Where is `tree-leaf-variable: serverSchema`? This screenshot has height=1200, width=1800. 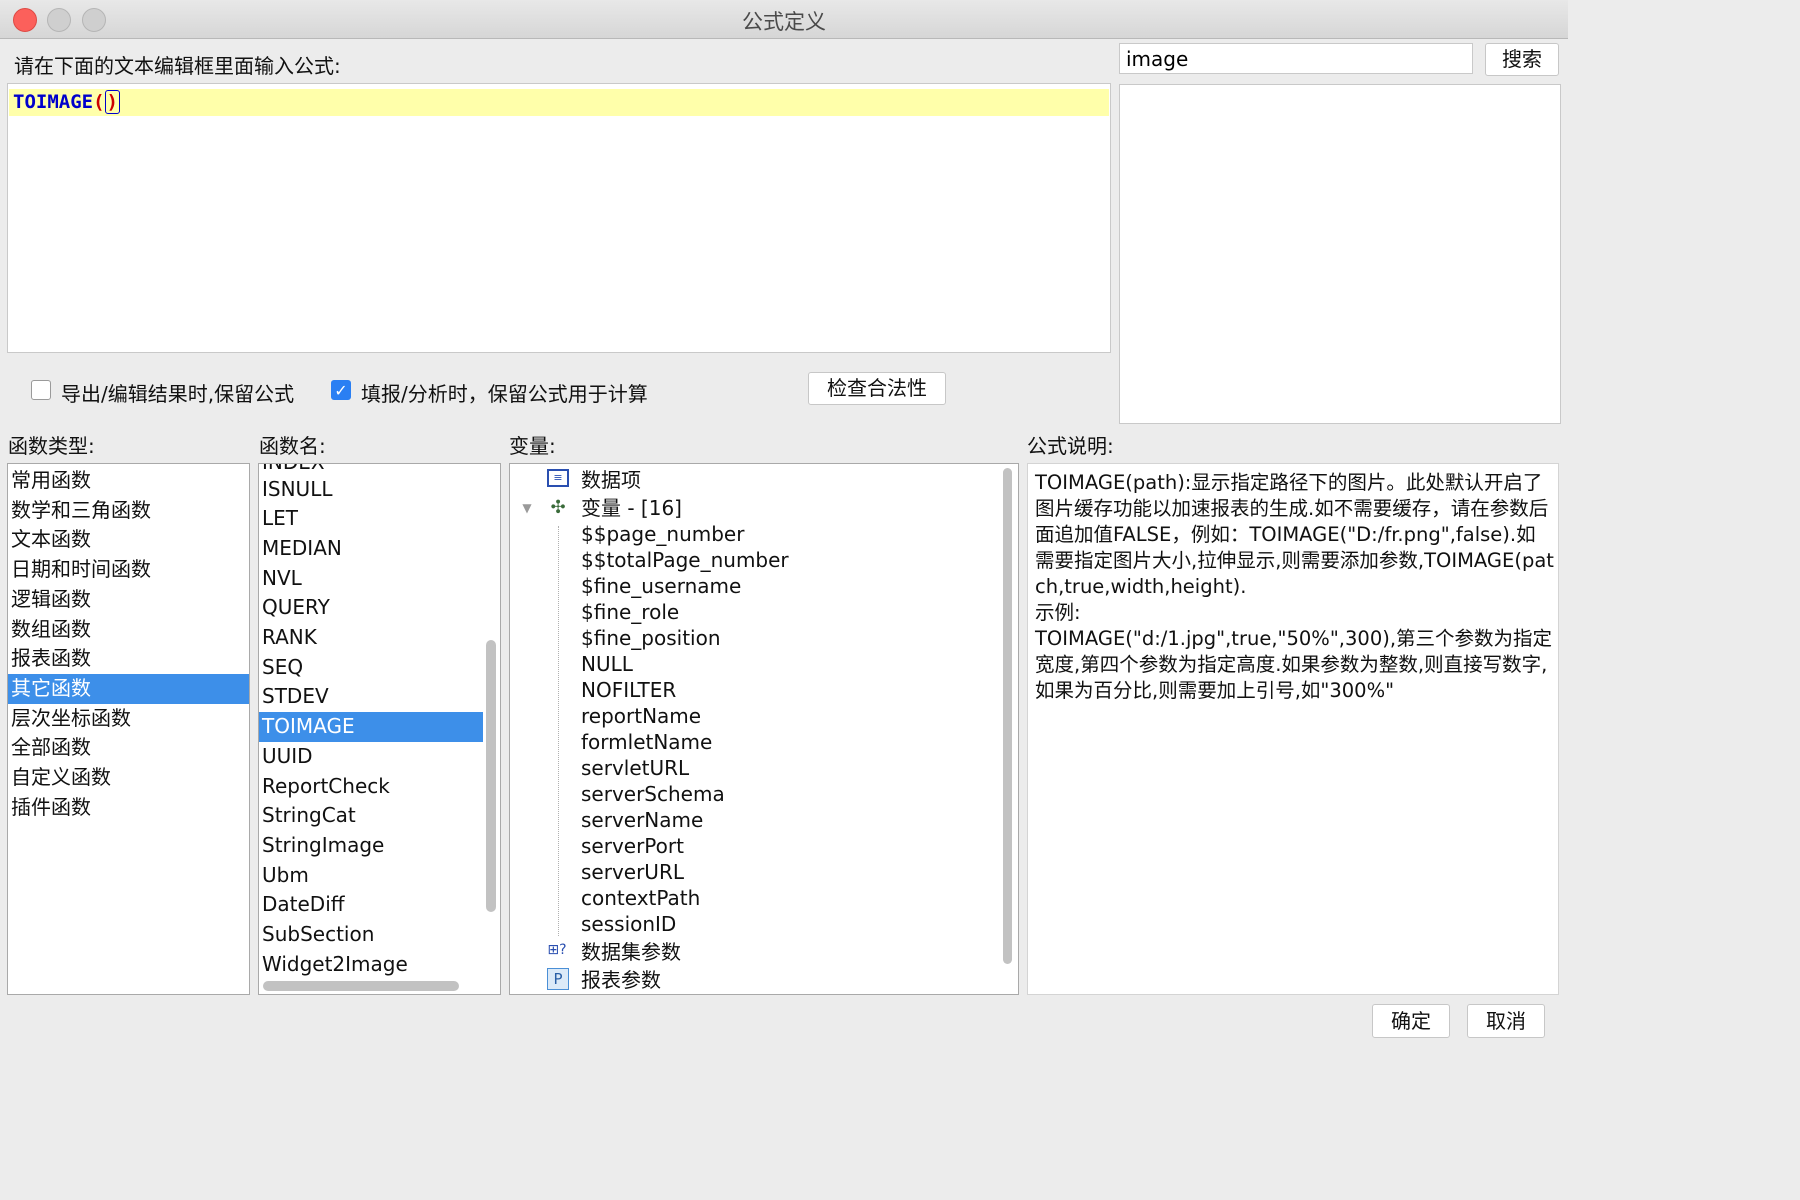
tree-leaf-variable: serverSchema is located at coordinates (653, 794).